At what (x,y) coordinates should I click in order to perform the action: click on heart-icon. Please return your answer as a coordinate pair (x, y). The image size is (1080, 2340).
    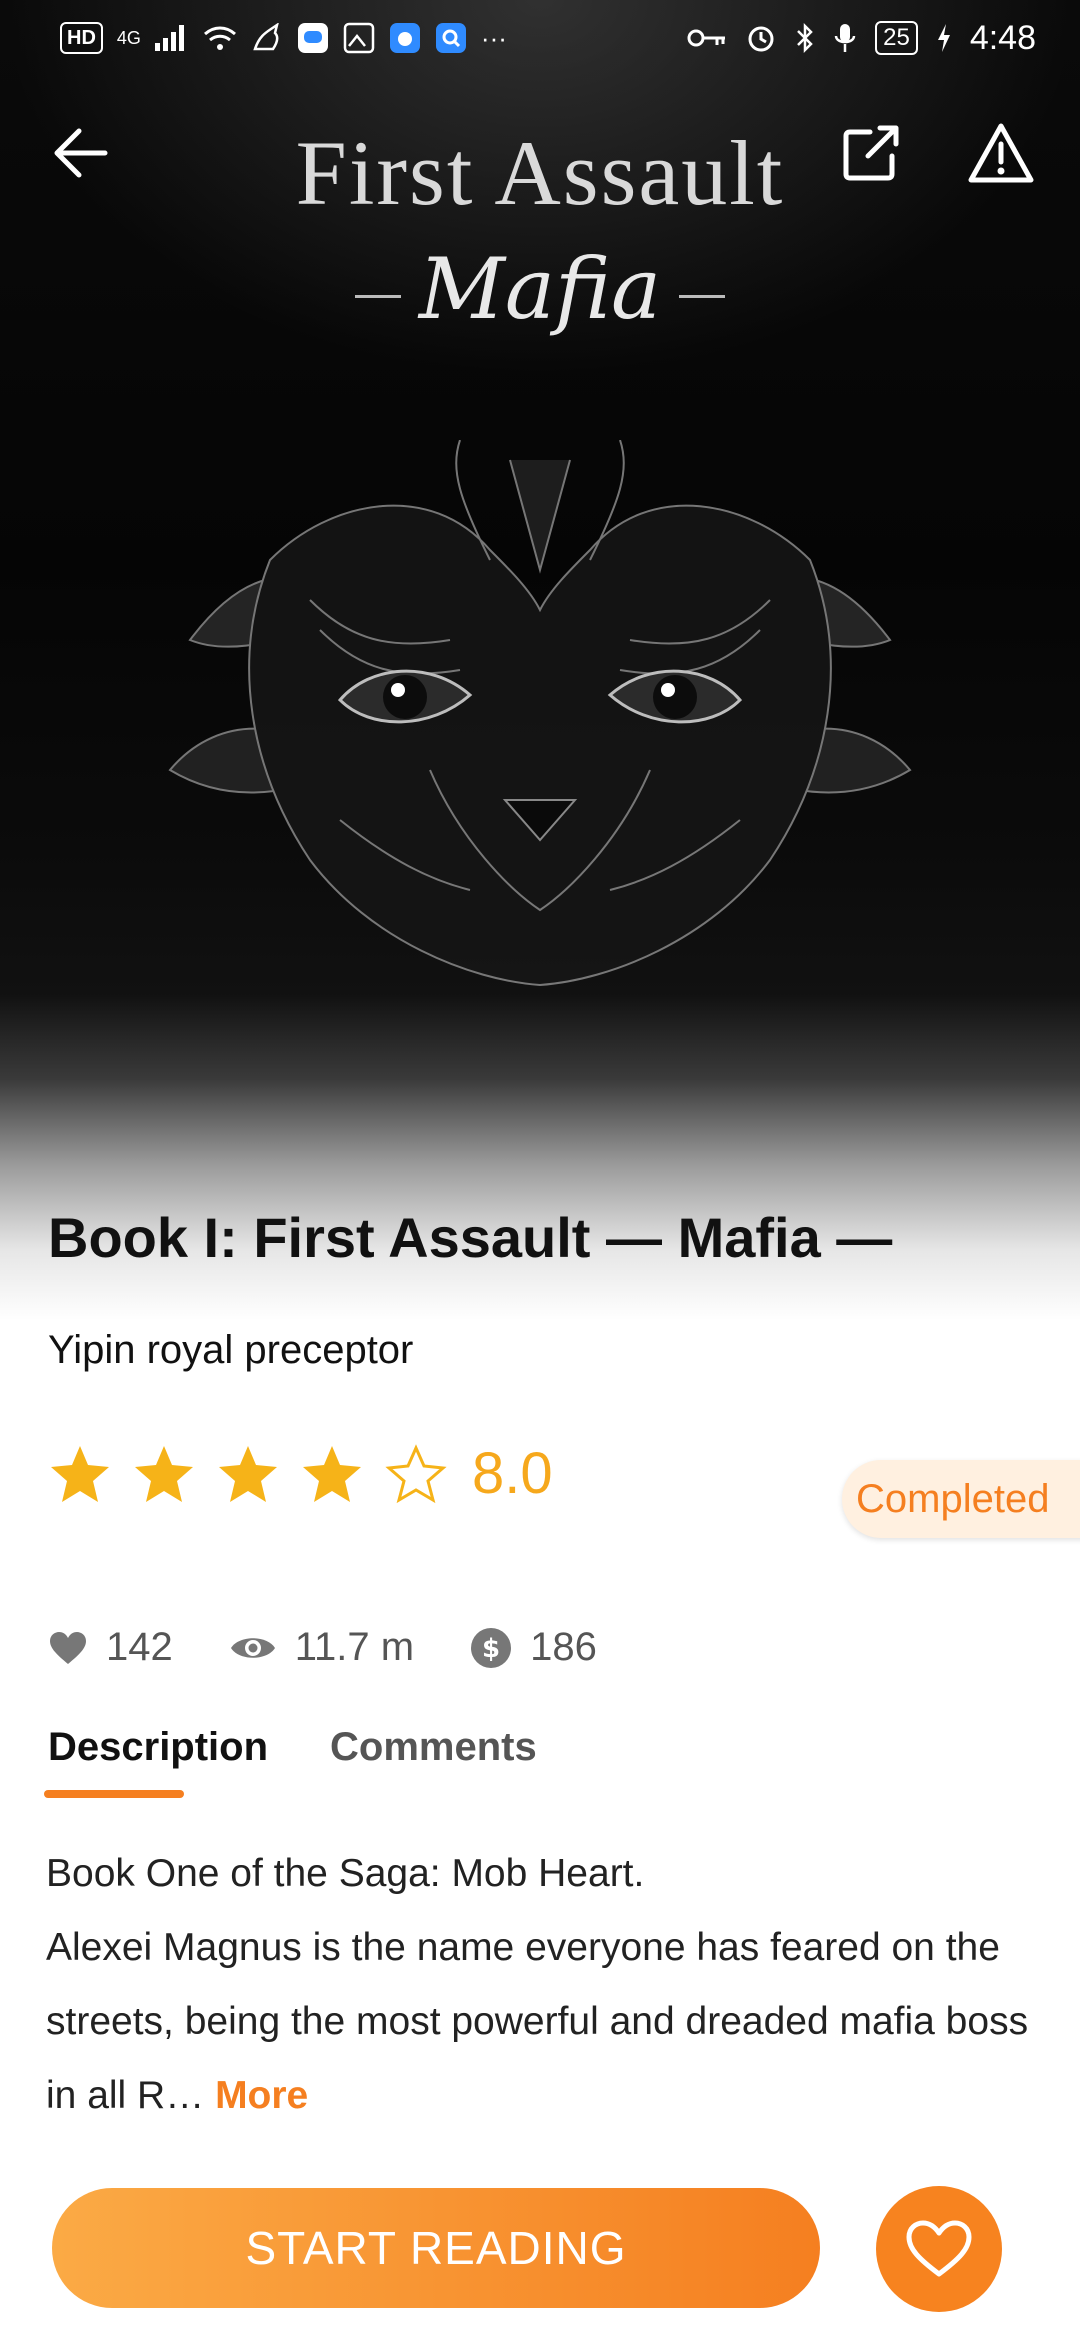
    Looking at the image, I should click on (68, 1647).